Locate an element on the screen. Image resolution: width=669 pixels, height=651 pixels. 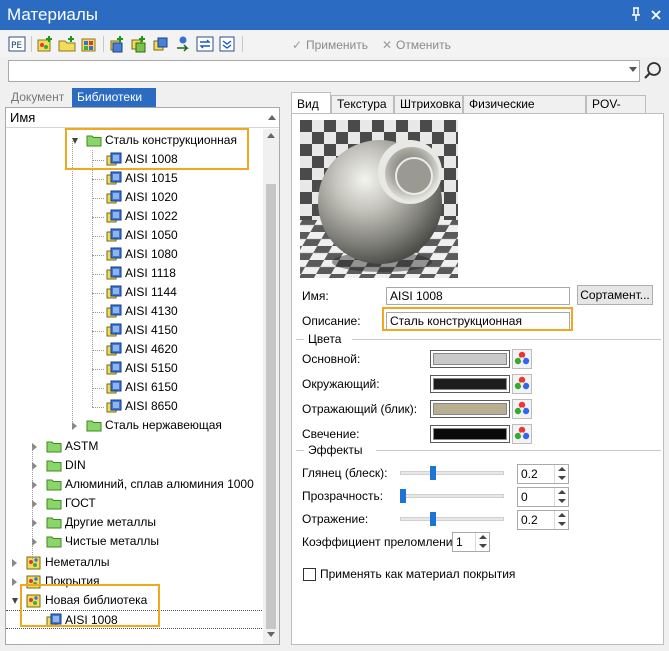
effects-group-title: Эффекты is located at coordinates (335, 450).